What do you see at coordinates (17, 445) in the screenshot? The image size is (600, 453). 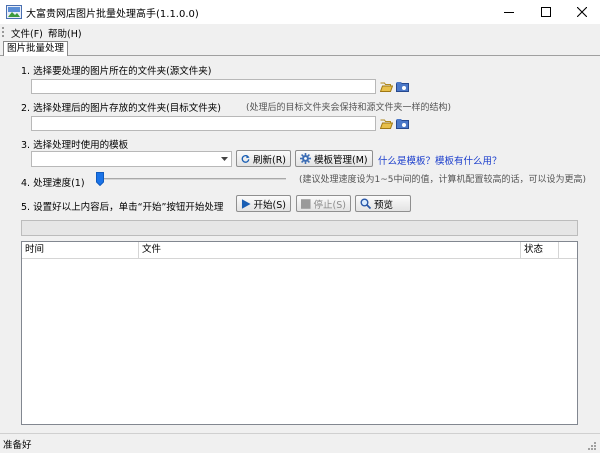 I see `status-text: 准备好` at bounding box center [17, 445].